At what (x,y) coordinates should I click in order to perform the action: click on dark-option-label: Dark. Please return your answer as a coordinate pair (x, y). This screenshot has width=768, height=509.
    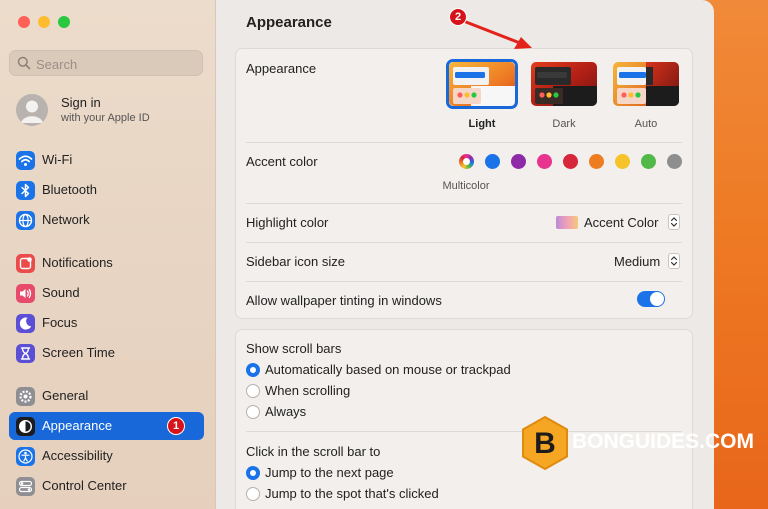
    Looking at the image, I should click on (564, 124).